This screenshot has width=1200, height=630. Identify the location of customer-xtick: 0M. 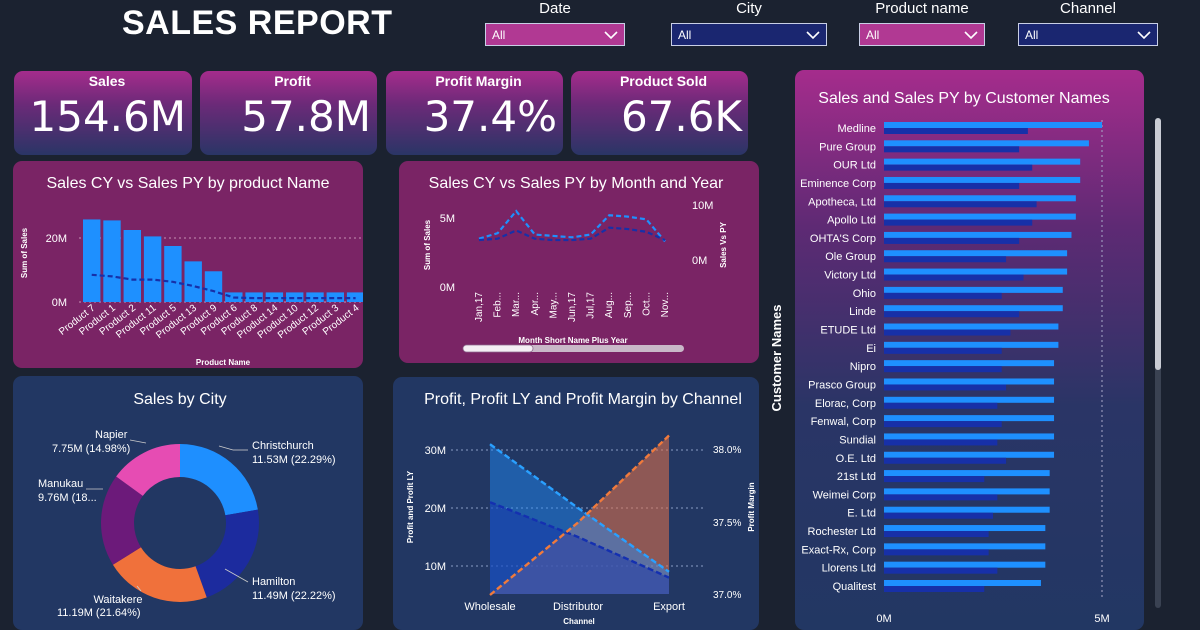
(883, 619).